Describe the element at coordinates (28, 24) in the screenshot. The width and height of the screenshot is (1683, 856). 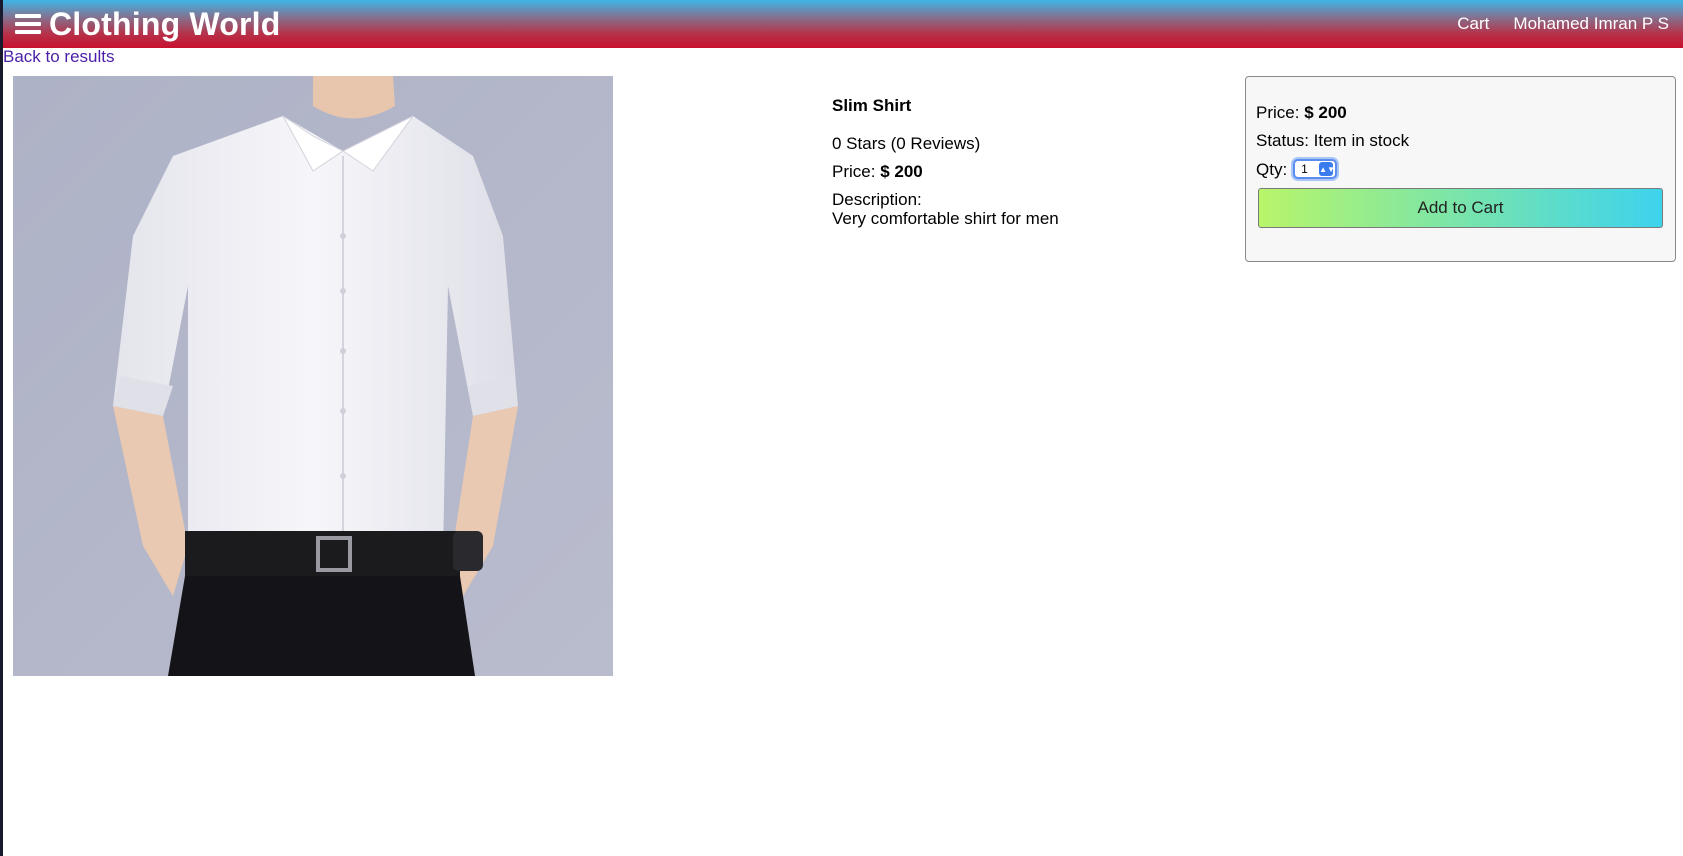
I see `hamburger-icon` at that location.